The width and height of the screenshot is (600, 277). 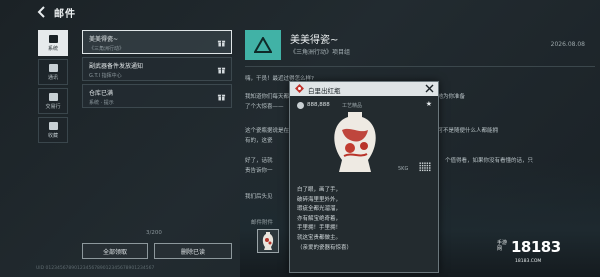 I want to click on close-icon, so click(x=429, y=88).